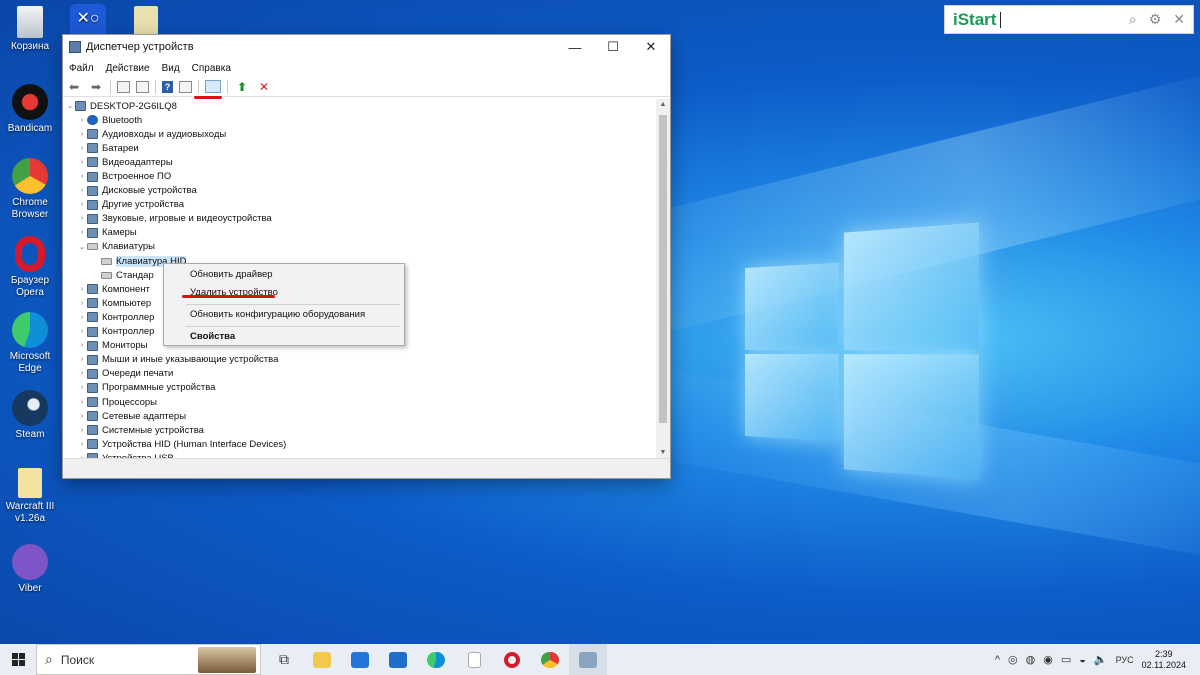 This screenshot has height=675, width=1200. Describe the element at coordinates (148, 659) in the screenshot. I see `taskbar-search: ⌕ Поиск` at that location.